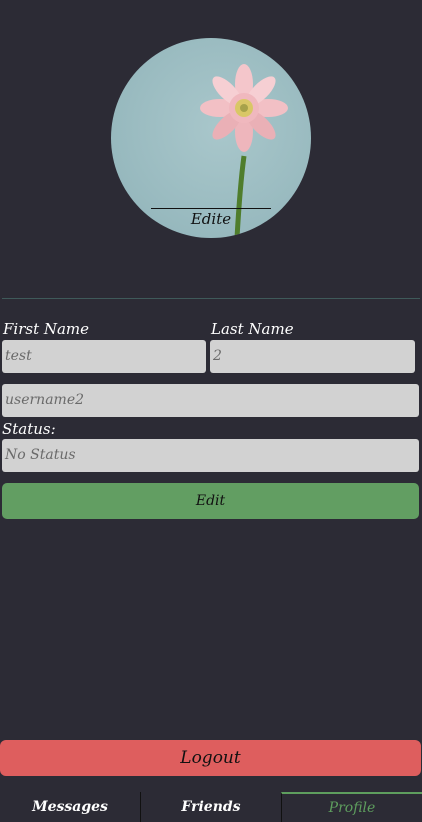 The image size is (422, 822). What do you see at coordinates (29, 429) in the screenshot?
I see `status-label: Status:` at bounding box center [29, 429].